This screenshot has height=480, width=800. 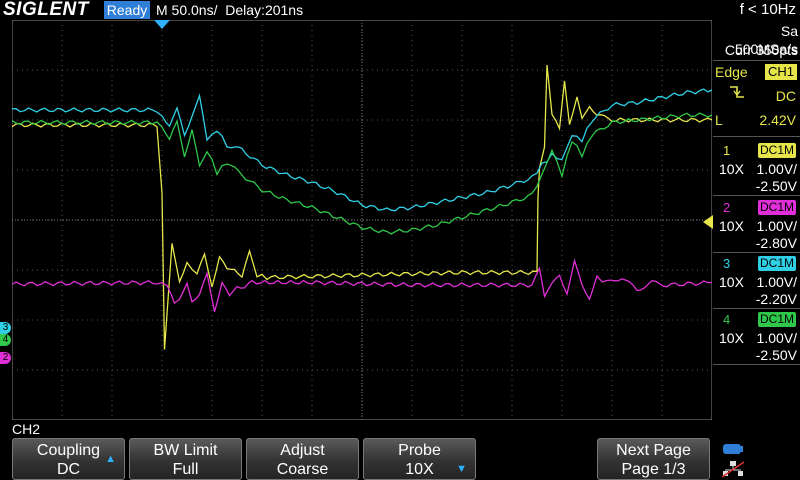 What do you see at coordinates (185, 469) in the screenshot?
I see `bw-limit-value: Full` at bounding box center [185, 469].